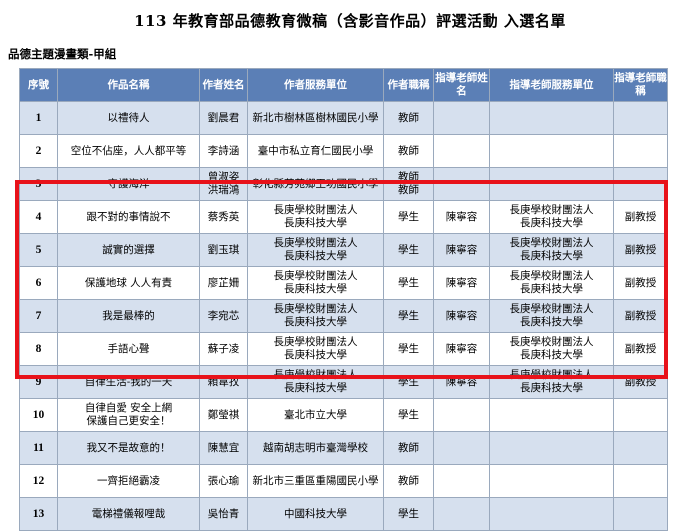  I want to click on row-number: 10, so click(38, 415).